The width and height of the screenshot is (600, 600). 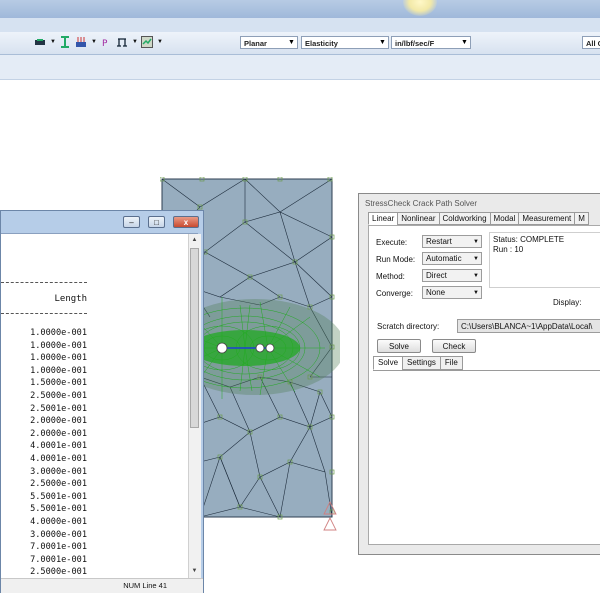 I want to click on vertical-scrollbar: ▲ ▼, so click(x=194, y=406).